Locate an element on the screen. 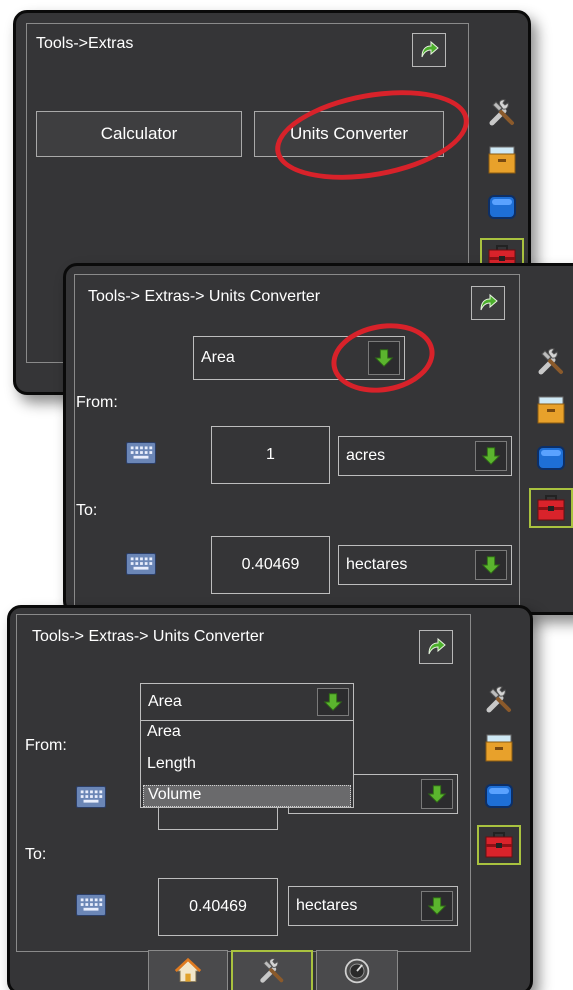 This screenshot has height=990, width=573. bottom-tab-guidance is located at coordinates (357, 970).